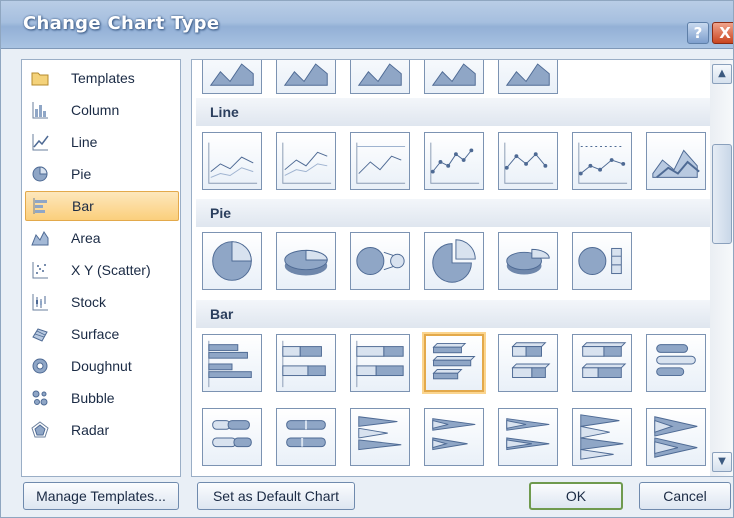  I want to click on section-header-line: Line, so click(454, 112).